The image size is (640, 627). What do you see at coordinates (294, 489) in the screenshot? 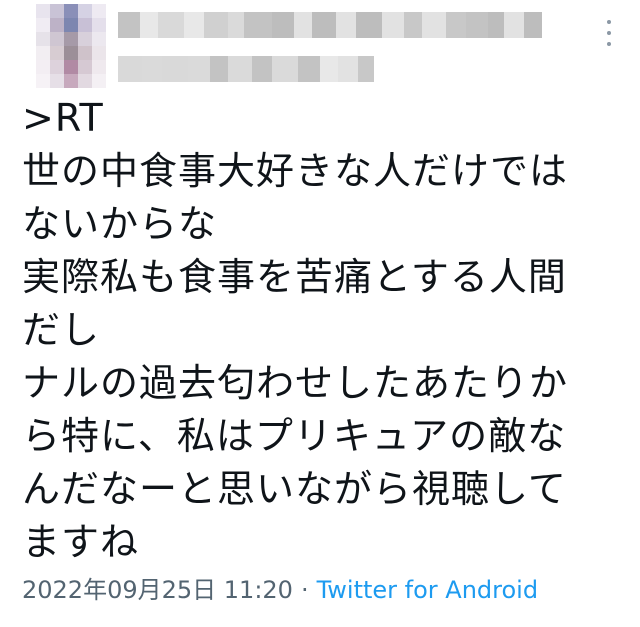
I see `tweet-text-line: んだなーと思いながら視聴して` at bounding box center [294, 489].